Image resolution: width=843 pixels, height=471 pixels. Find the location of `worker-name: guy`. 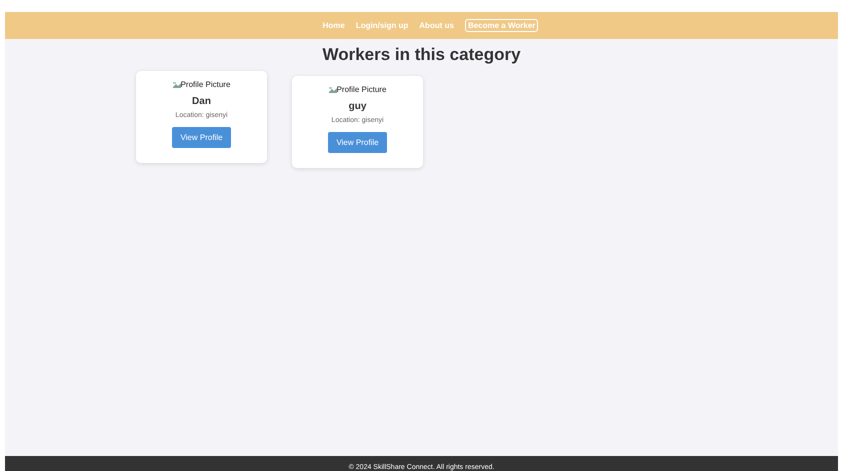

worker-name: guy is located at coordinates (357, 106).